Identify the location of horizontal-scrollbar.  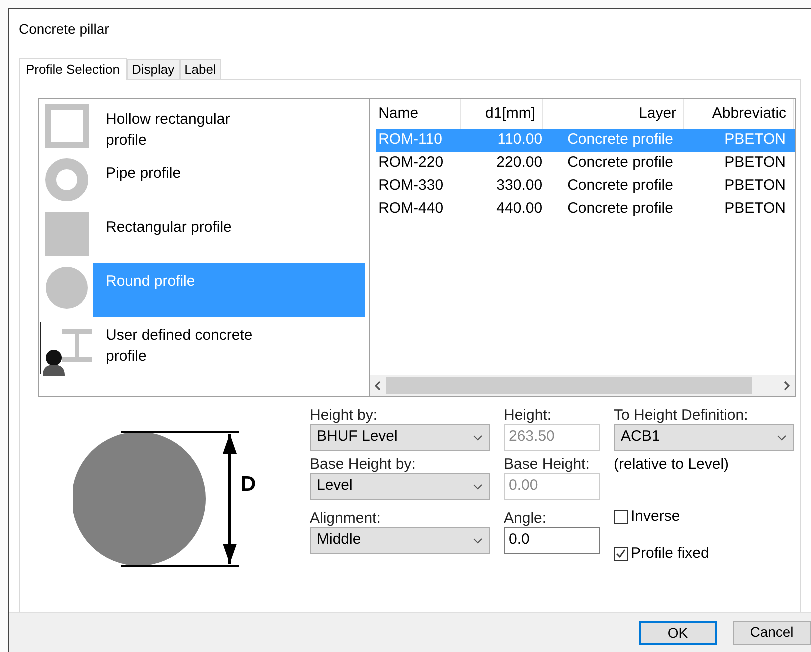
(582, 385).